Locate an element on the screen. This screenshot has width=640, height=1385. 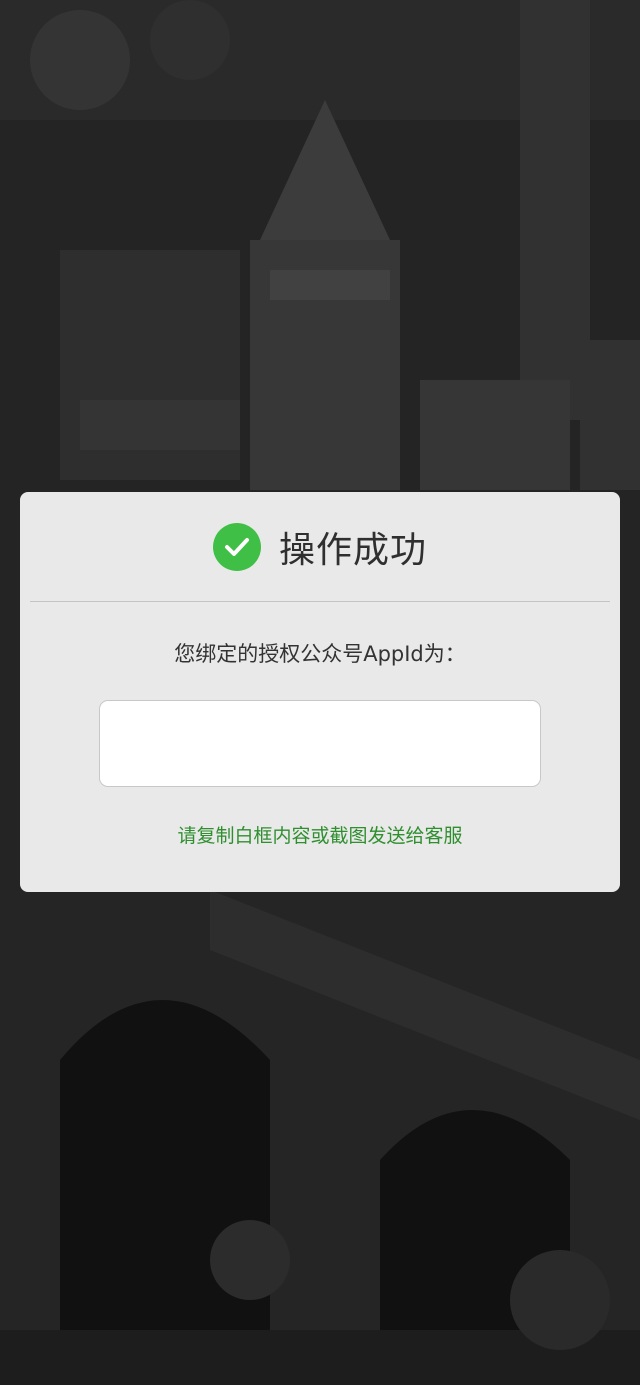
copy-hint-text: 请复制白框内容或截图发送给客服 is located at coordinates (320, 836).